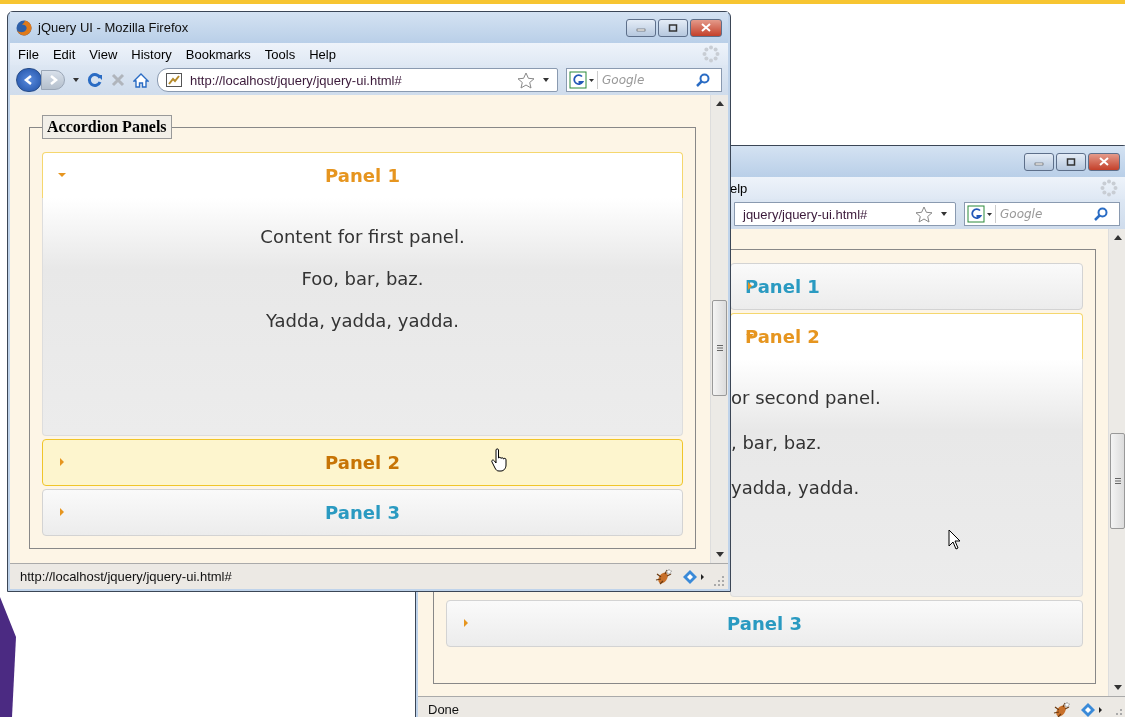 This screenshot has height=717, width=1125. Describe the element at coordinates (322, 54) in the screenshot. I see `menu-item: Help` at that location.